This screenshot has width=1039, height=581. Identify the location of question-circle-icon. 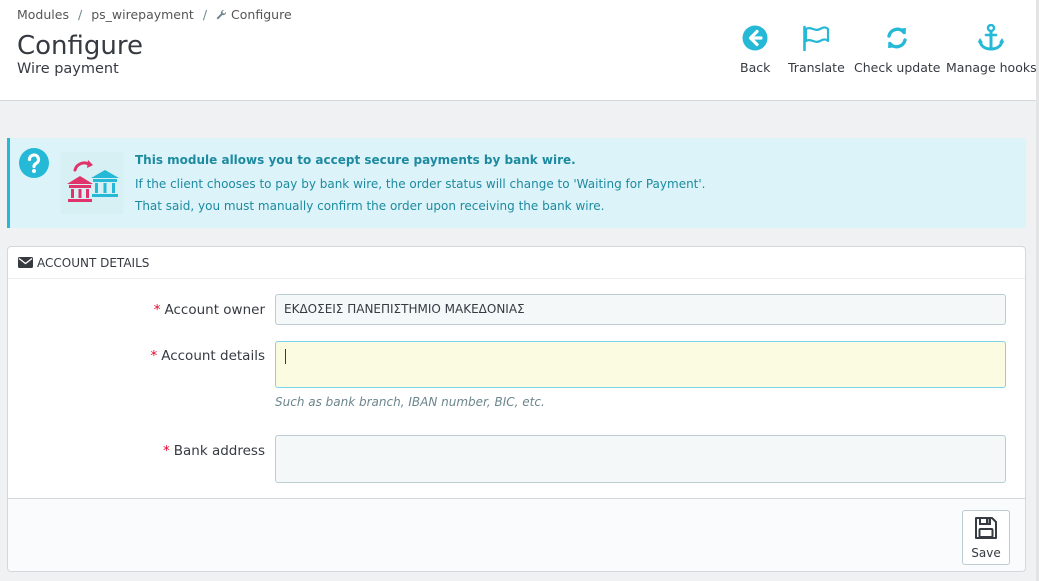
(34, 163).